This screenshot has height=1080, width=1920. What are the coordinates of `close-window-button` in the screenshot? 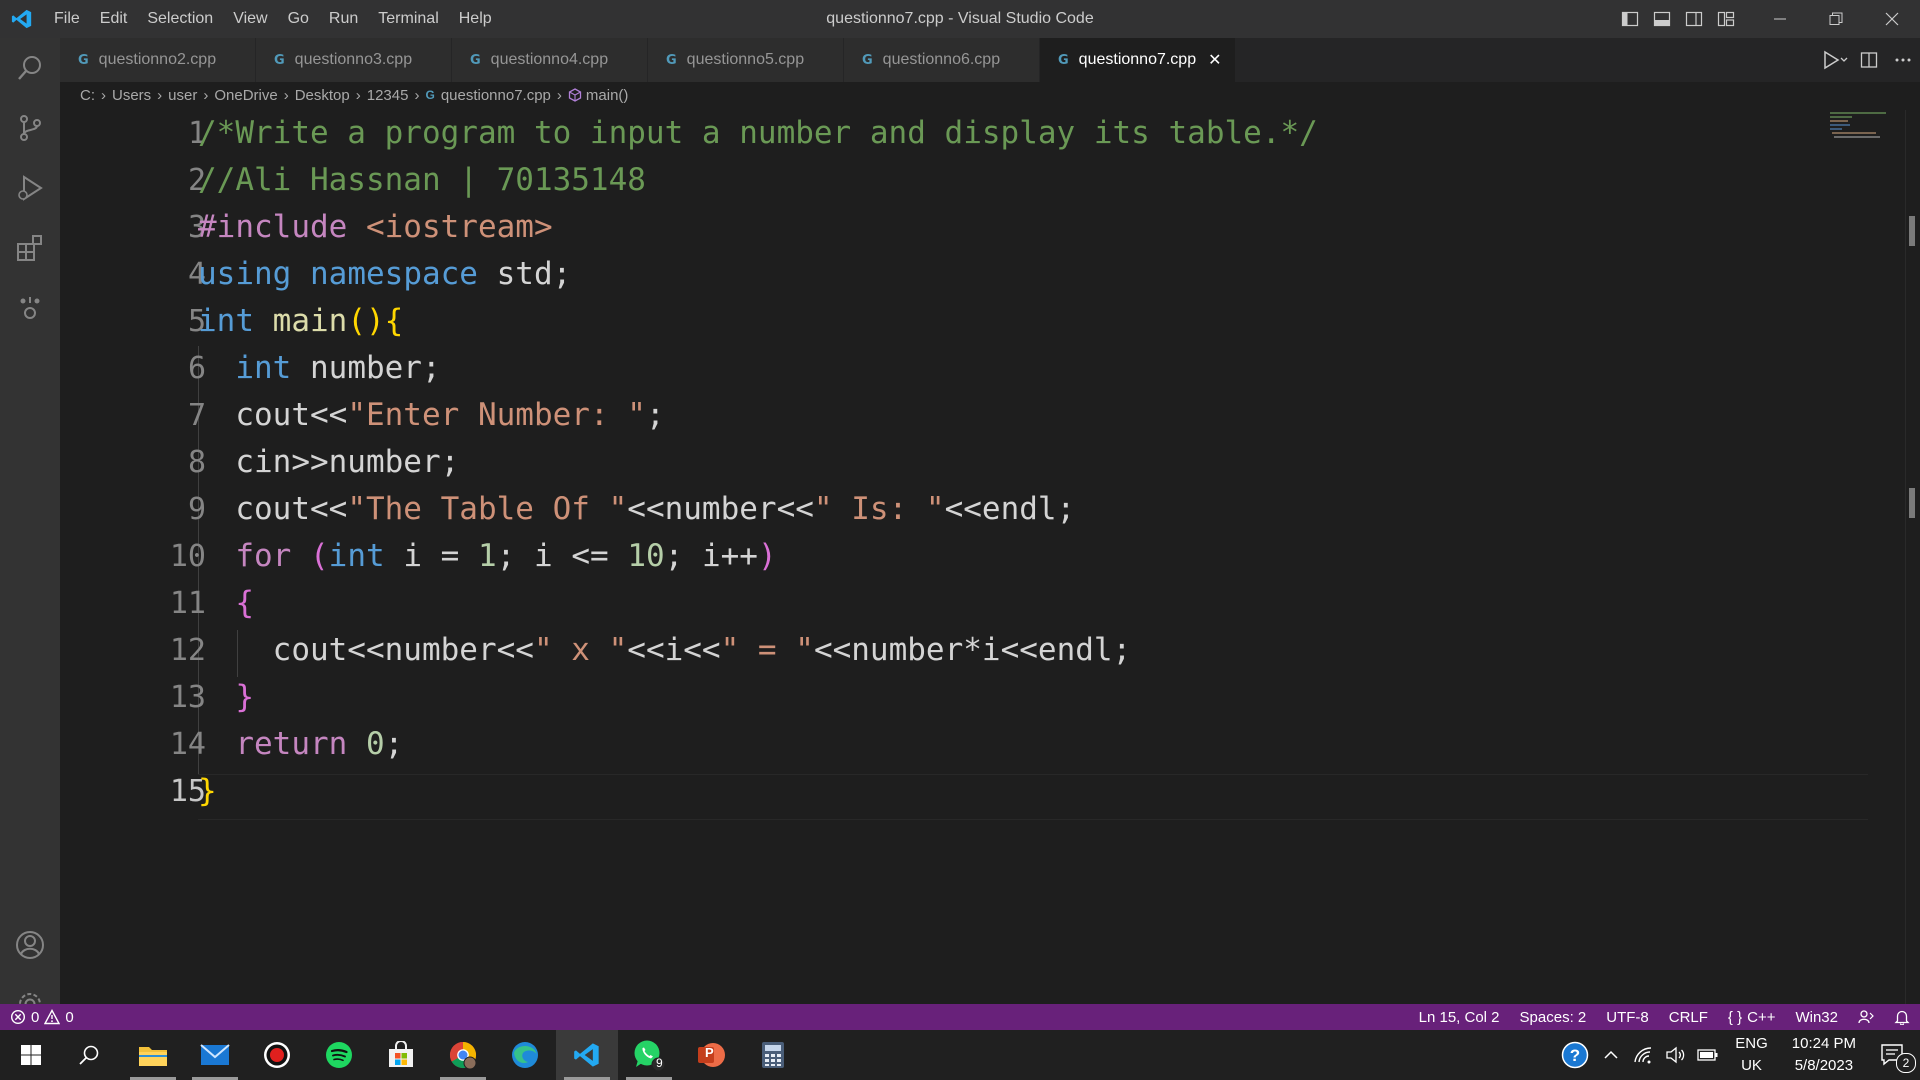 It's located at (1892, 19).